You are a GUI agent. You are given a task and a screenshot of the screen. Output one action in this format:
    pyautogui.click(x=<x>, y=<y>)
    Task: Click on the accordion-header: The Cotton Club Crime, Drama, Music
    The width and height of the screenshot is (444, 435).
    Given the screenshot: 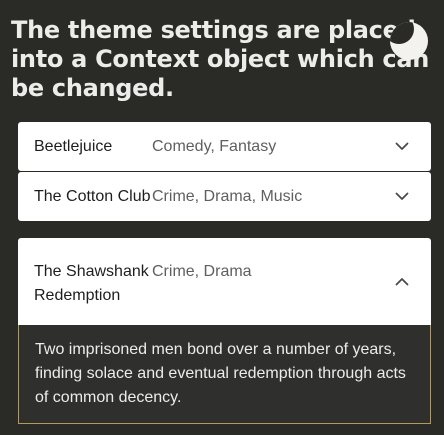 What is the action you would take?
    pyautogui.click(x=224, y=196)
    